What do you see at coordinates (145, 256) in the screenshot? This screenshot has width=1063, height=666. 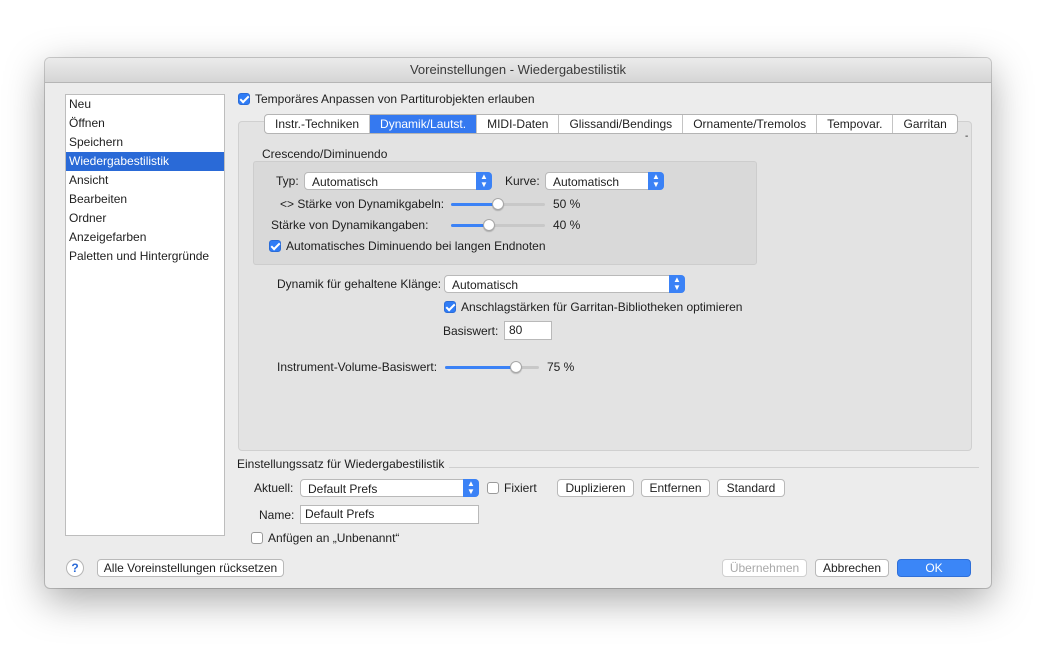 I see `sidebar-item-paletten: Paletten und Hintergründe` at bounding box center [145, 256].